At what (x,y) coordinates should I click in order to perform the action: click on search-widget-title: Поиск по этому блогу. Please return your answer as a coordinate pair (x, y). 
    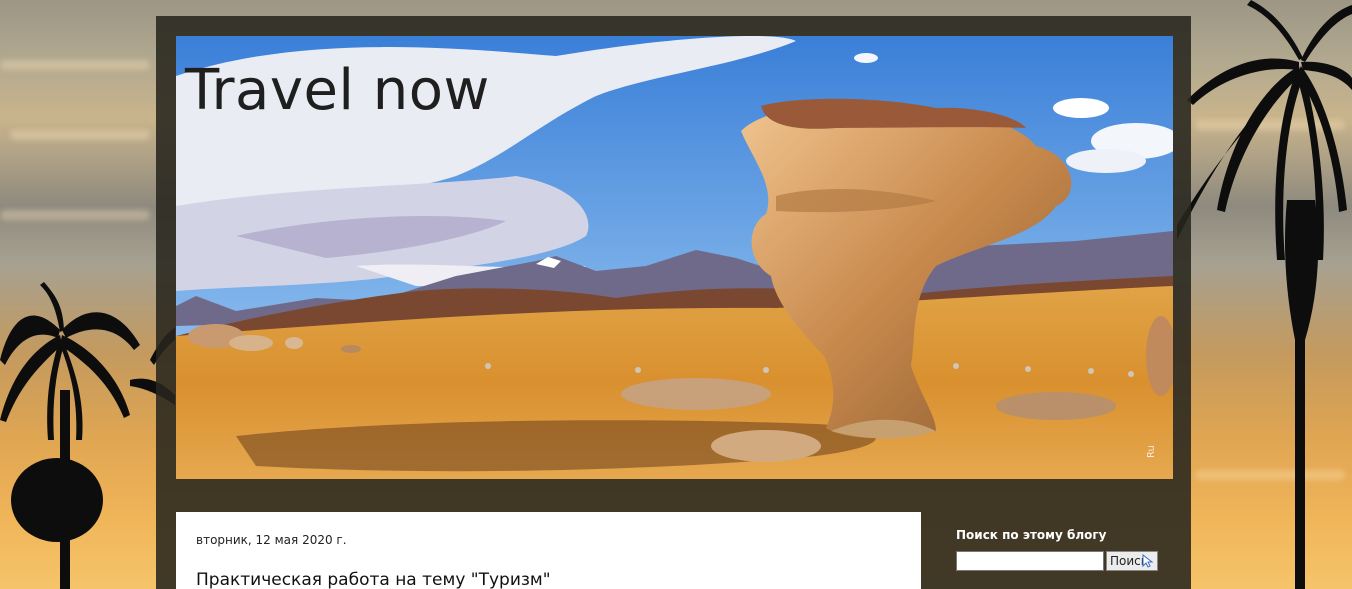
    Looking at the image, I should click on (1031, 535).